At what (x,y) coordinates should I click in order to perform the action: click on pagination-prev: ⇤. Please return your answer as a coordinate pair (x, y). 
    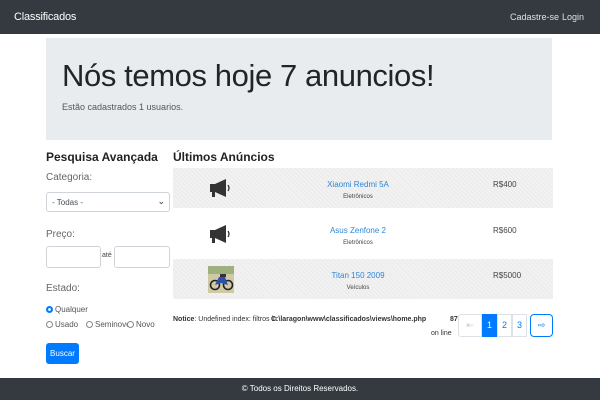
    Looking at the image, I should click on (470, 325).